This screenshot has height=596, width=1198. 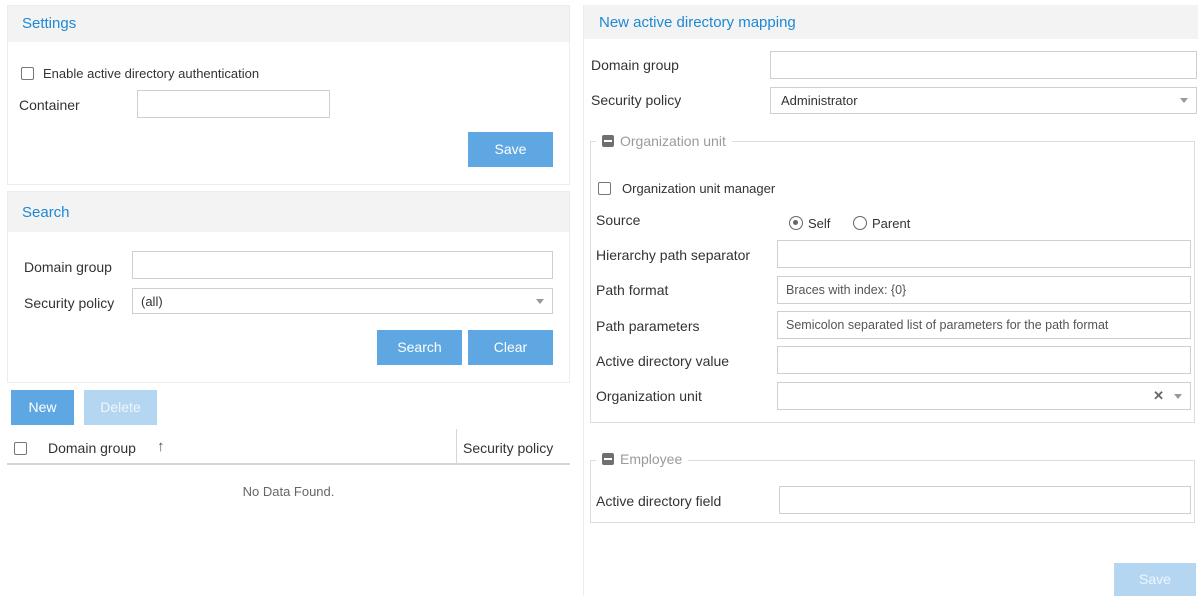 I want to click on ad-value-label: Active directory value, so click(x=663, y=361).